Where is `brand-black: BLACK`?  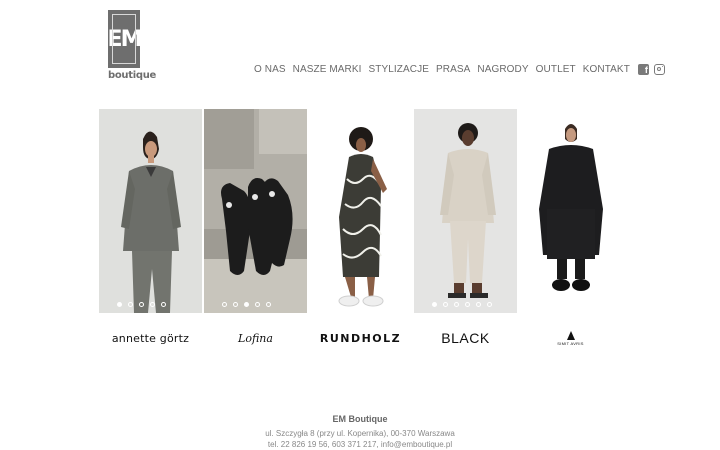 brand-black: BLACK is located at coordinates (465, 338).